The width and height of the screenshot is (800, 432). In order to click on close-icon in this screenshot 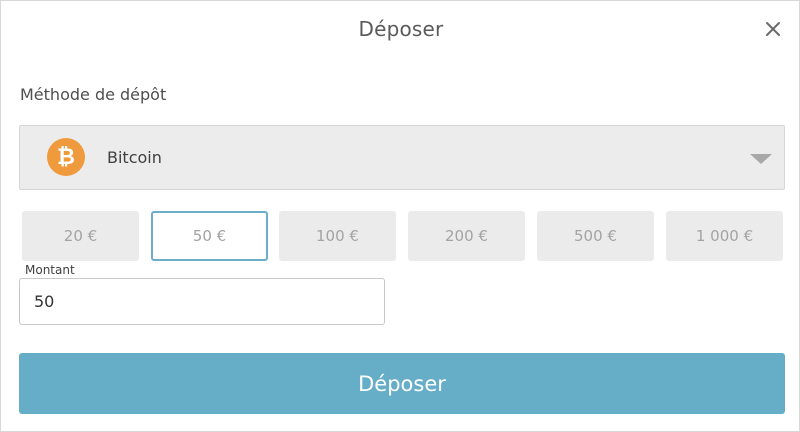, I will do `click(773, 29)`.